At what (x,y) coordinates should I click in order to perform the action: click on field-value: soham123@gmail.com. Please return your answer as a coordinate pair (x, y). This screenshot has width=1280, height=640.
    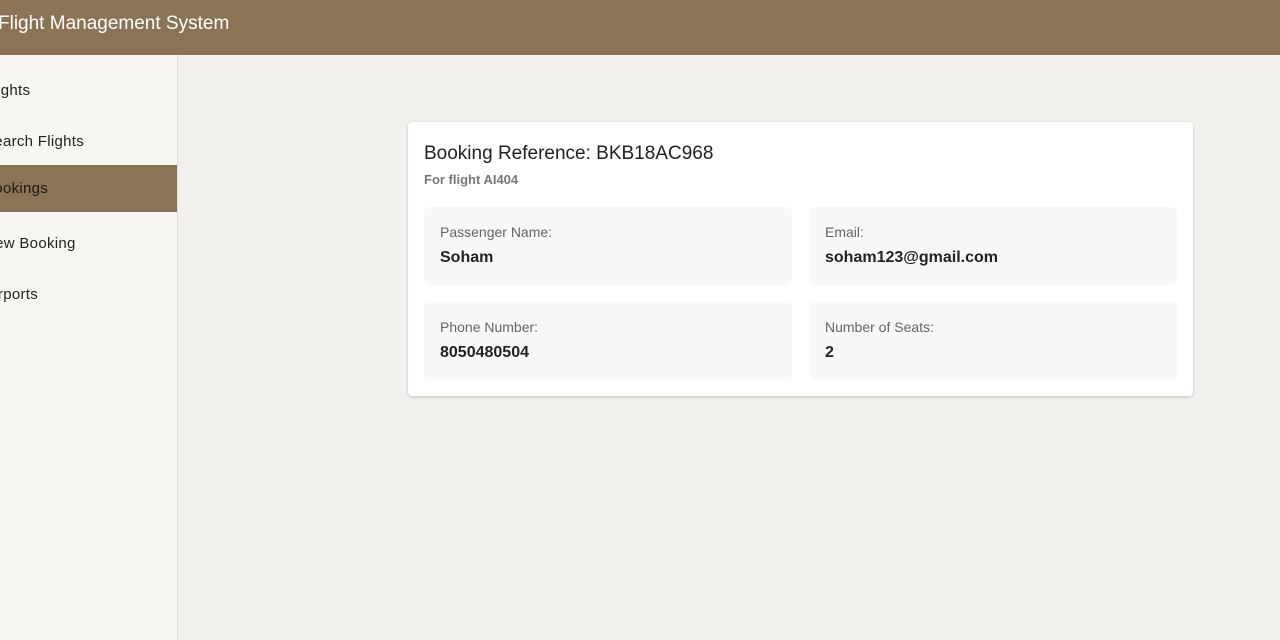
    Looking at the image, I should click on (911, 257).